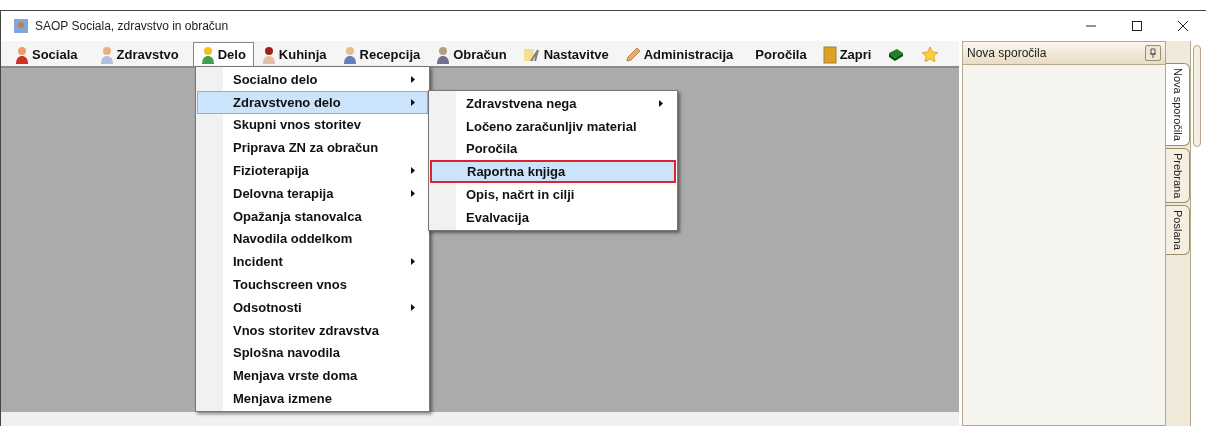 Image resolution: width=1206 pixels, height=426 pixels. Describe the element at coordinates (1137, 26) in the screenshot. I see `maximize-icon` at that location.